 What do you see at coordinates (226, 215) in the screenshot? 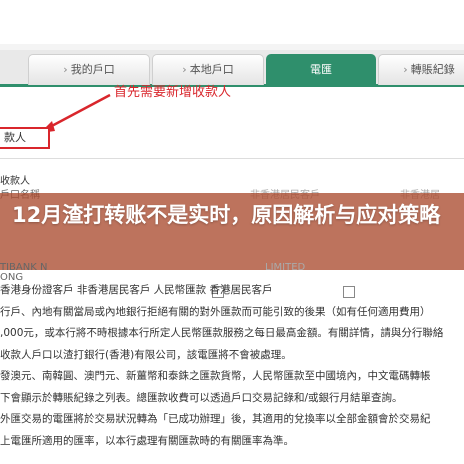
I see `page-title: 12月渣打转账不是实时，原因解析与应对策略` at bounding box center [226, 215].